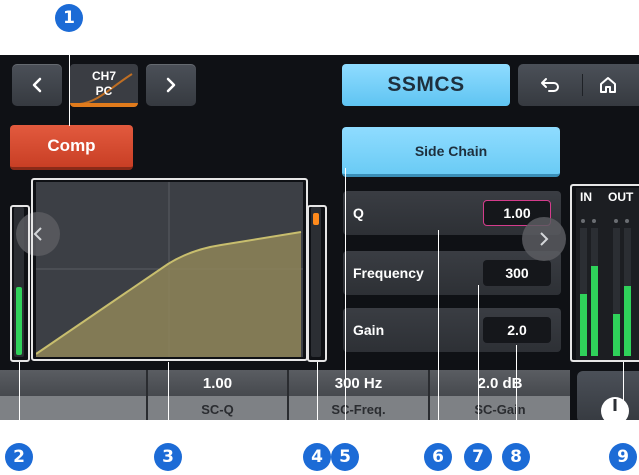 The height and width of the screenshot is (475, 639). Describe the element at coordinates (317, 283) in the screenshot. I see `highlight-output-meter` at that location.